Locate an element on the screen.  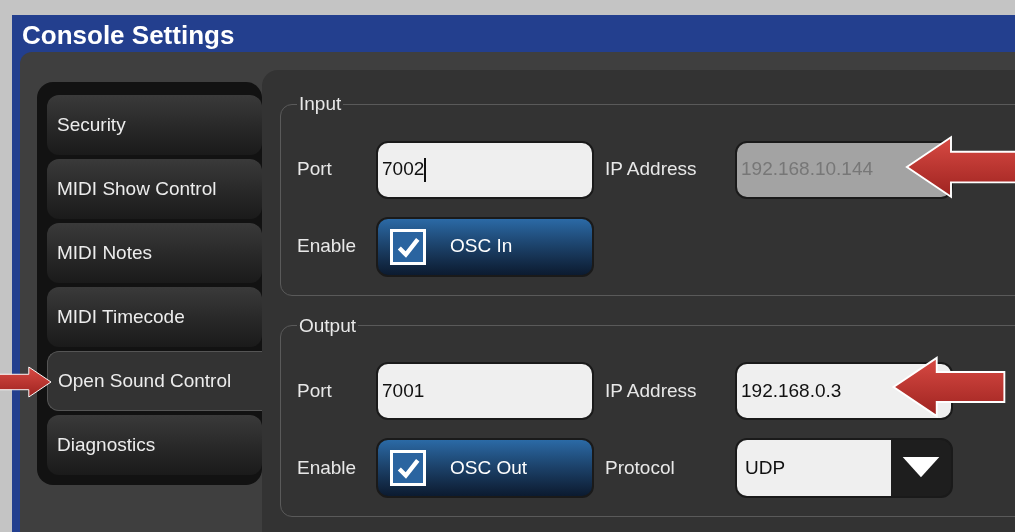
sidebar-tab: Diagnostics is located at coordinates (154, 445).